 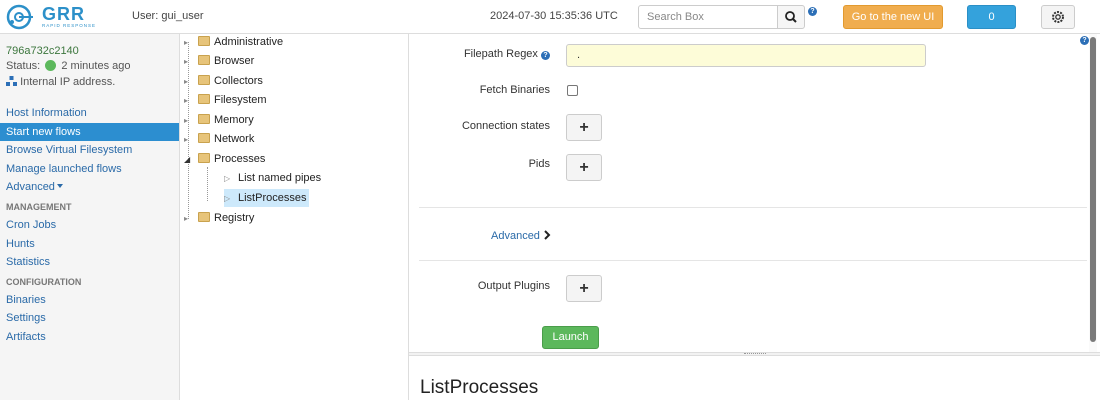 What do you see at coordinates (249, 42) in the screenshot?
I see `tree-node-label: Administrative` at bounding box center [249, 42].